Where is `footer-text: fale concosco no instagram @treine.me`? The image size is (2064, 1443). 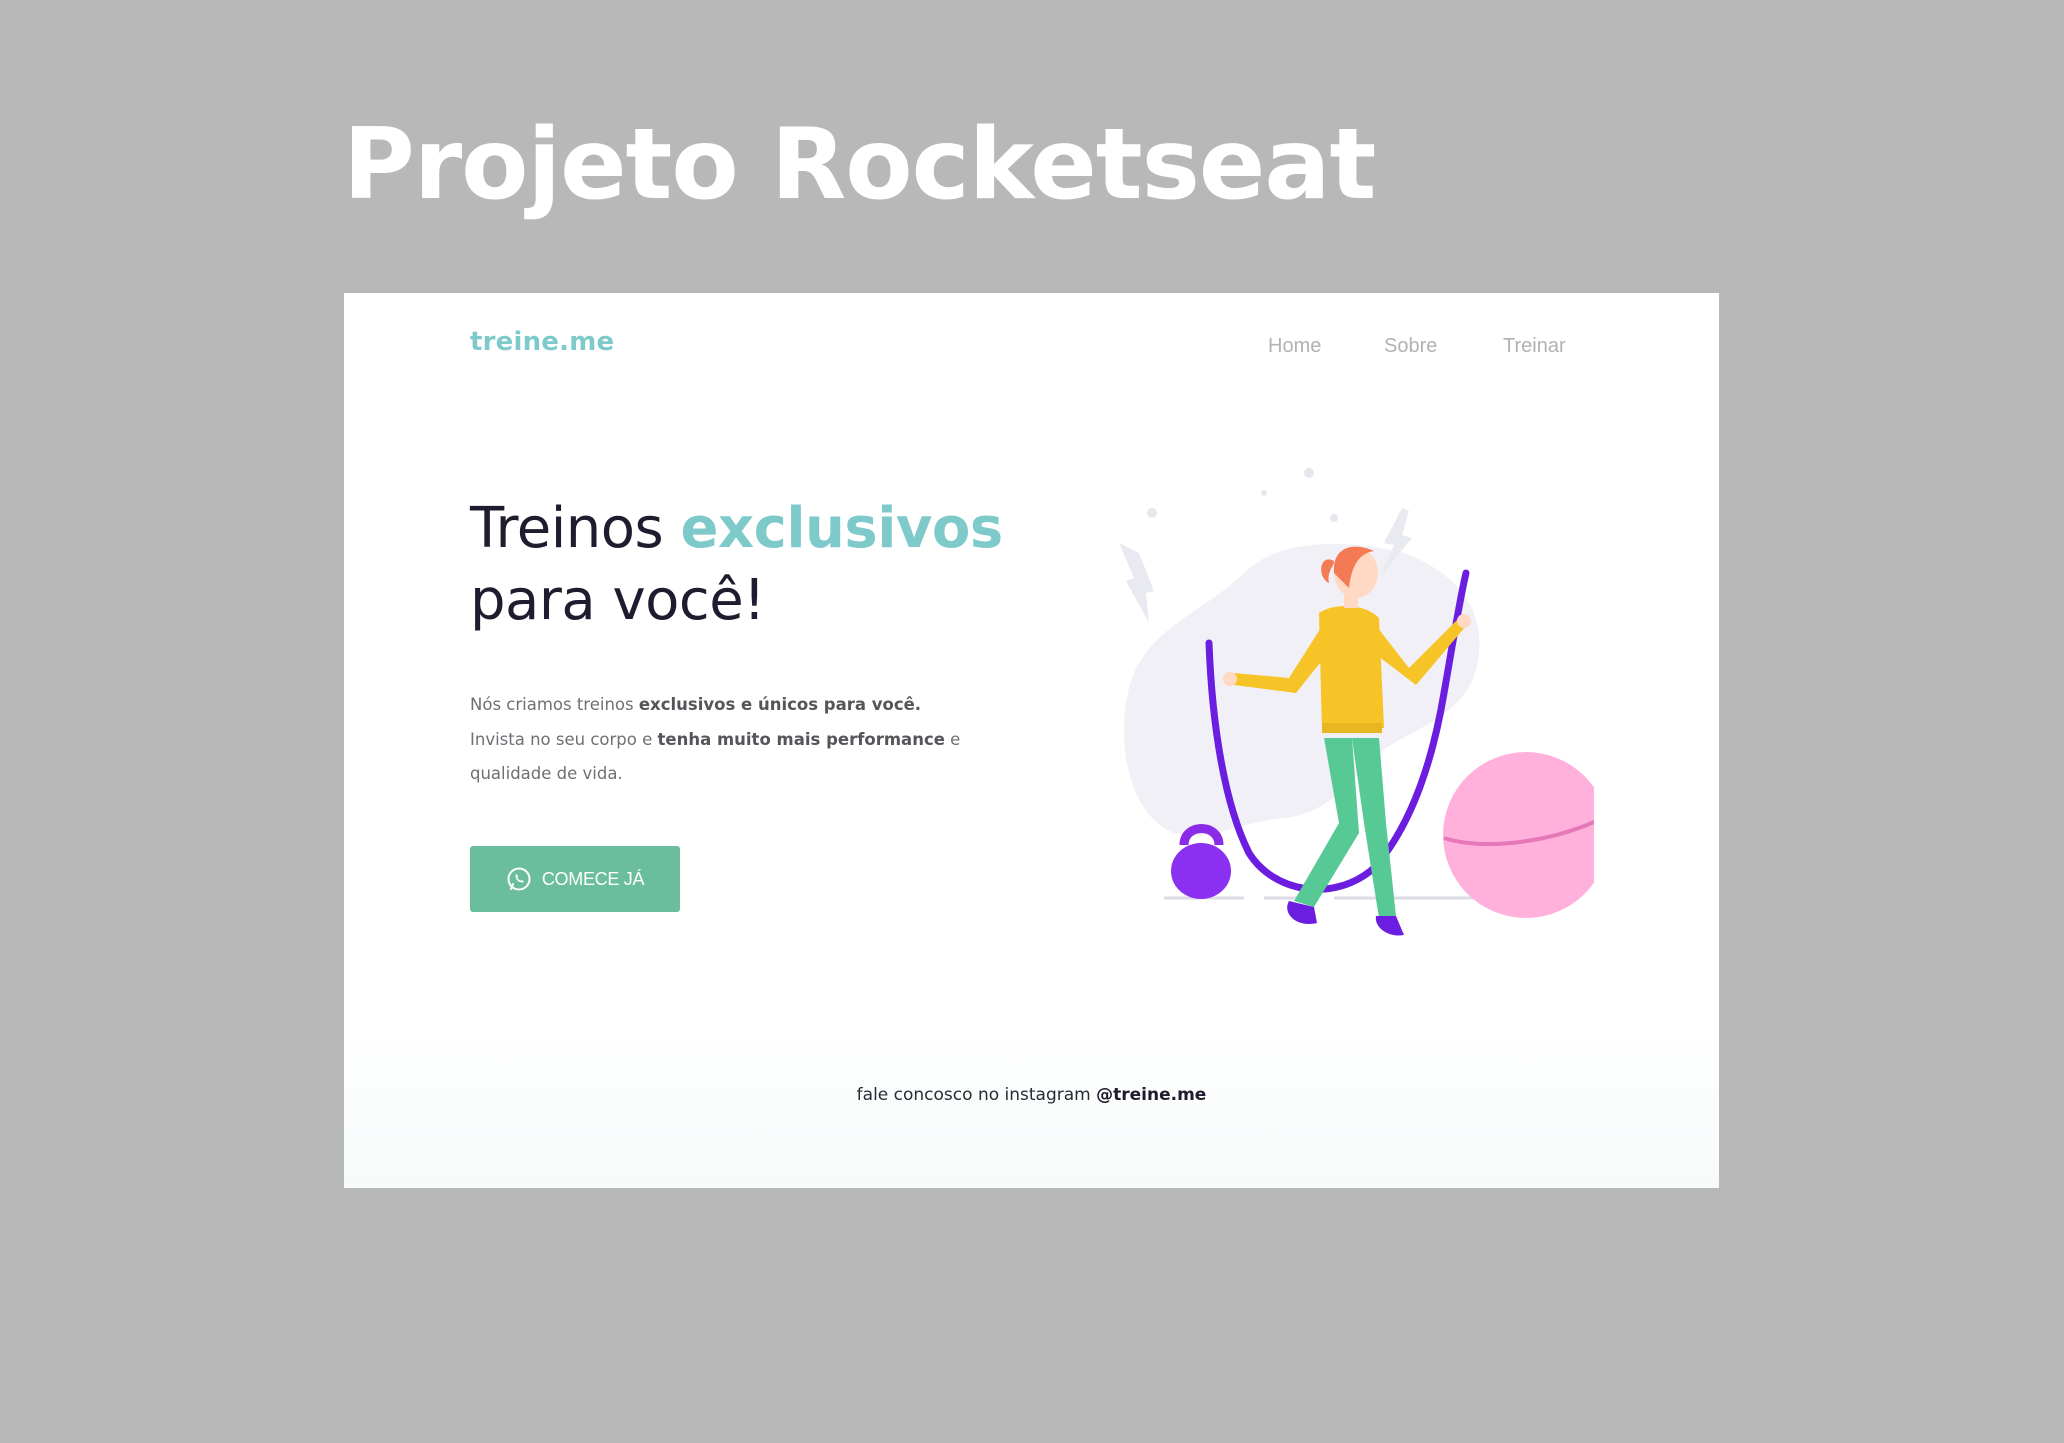
footer-text: fale concosco no instagram @treine.me is located at coordinates (1031, 1095).